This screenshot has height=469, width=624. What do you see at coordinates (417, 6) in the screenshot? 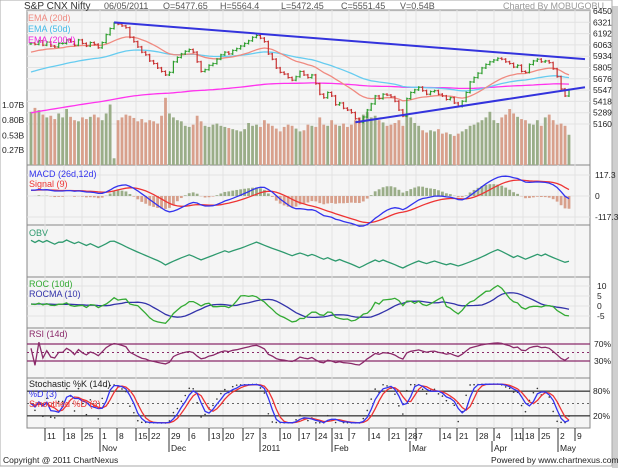
I see `volume-label: V=0.54B` at bounding box center [417, 6].